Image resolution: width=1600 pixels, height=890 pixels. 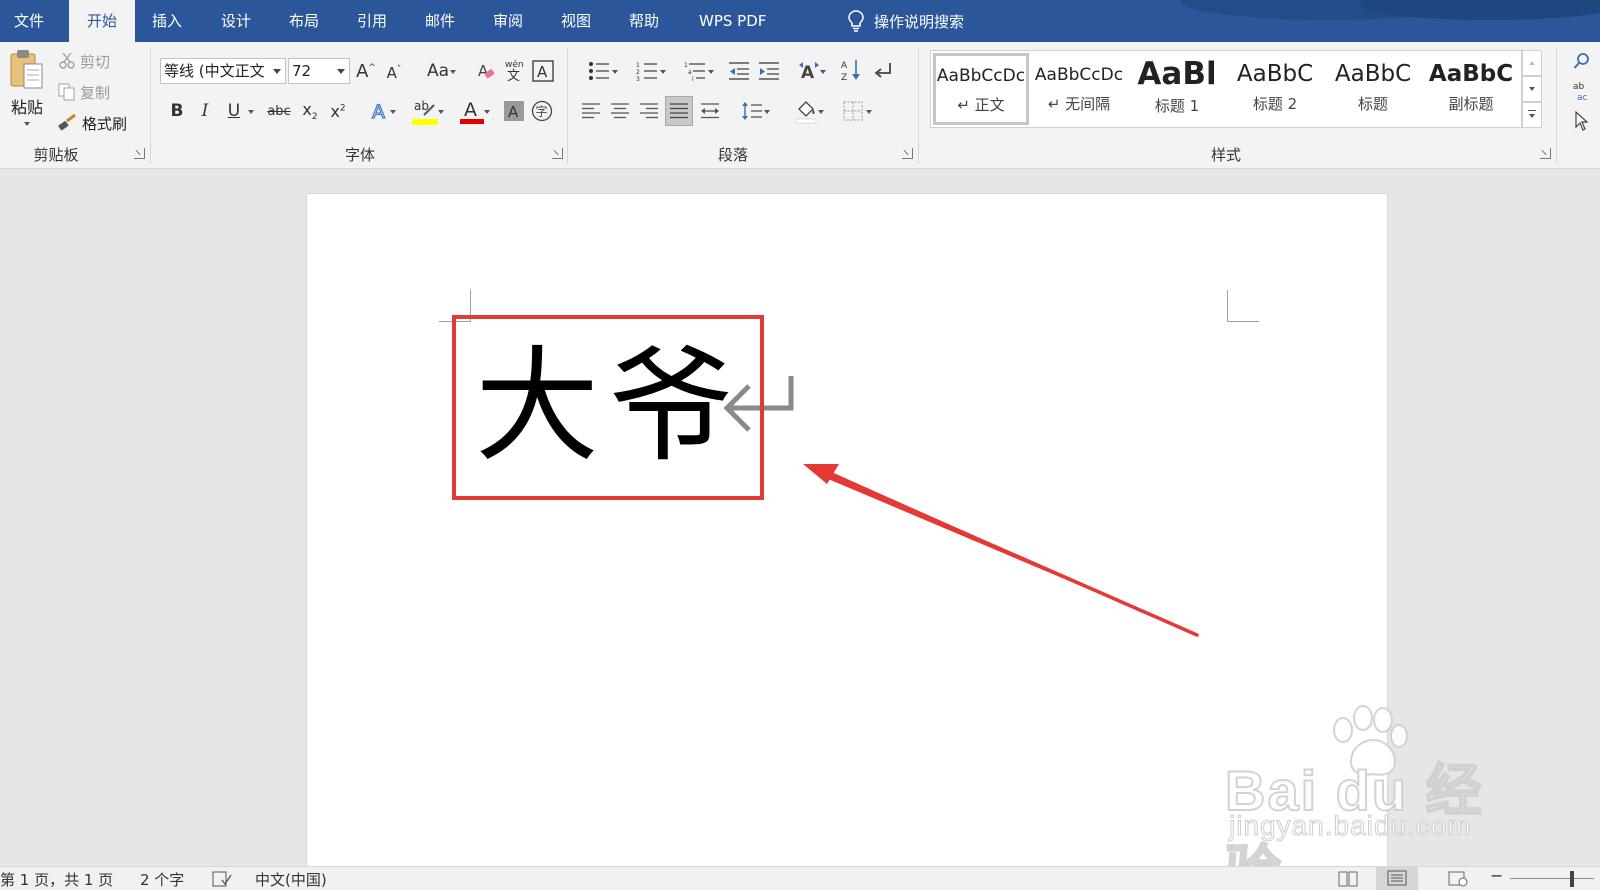 I want to click on show-hide-marks-button, so click(x=883, y=71).